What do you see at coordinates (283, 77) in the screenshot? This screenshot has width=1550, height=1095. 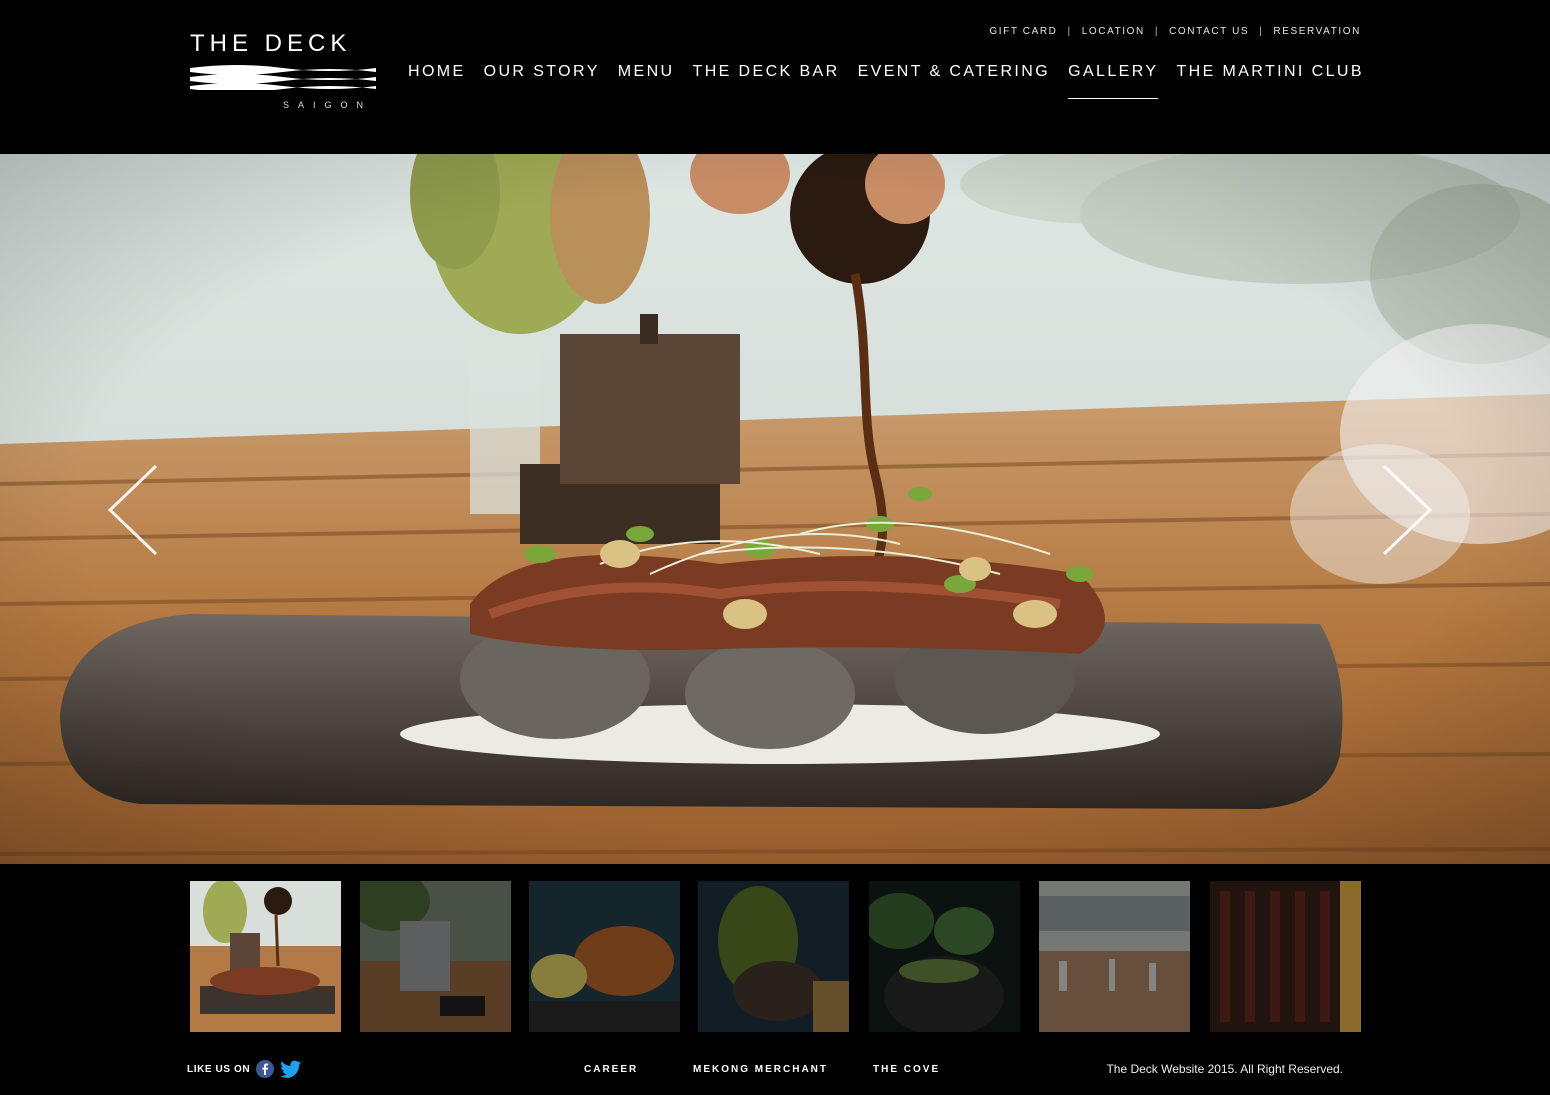 I see `logo-waves-icon` at bounding box center [283, 77].